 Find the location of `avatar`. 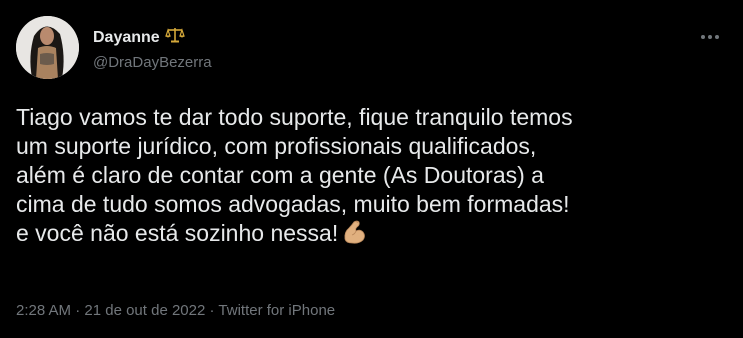

avatar is located at coordinates (47, 47).